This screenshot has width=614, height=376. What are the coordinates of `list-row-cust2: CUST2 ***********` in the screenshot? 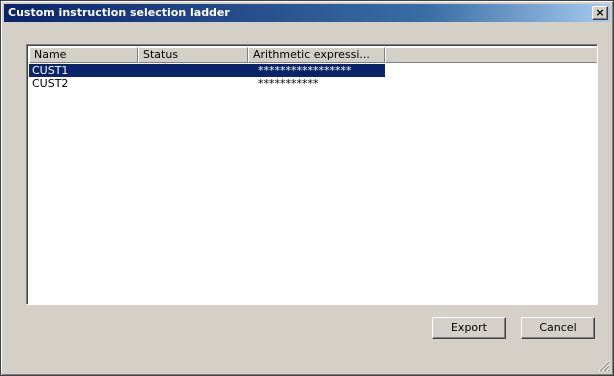 It's located at (313, 83).